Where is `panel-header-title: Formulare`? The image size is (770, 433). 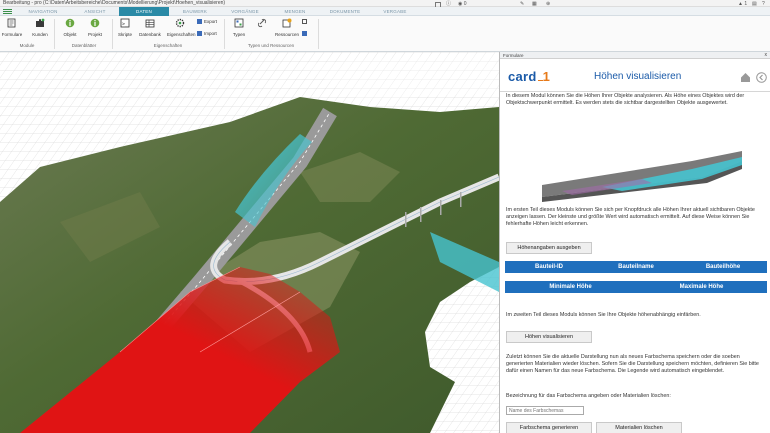 panel-header-title: Formulare is located at coordinates (513, 55).